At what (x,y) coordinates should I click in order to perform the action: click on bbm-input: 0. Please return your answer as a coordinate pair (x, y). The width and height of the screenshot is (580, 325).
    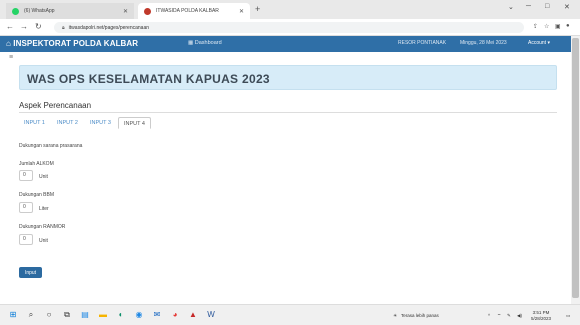
    Looking at the image, I should click on (26, 207).